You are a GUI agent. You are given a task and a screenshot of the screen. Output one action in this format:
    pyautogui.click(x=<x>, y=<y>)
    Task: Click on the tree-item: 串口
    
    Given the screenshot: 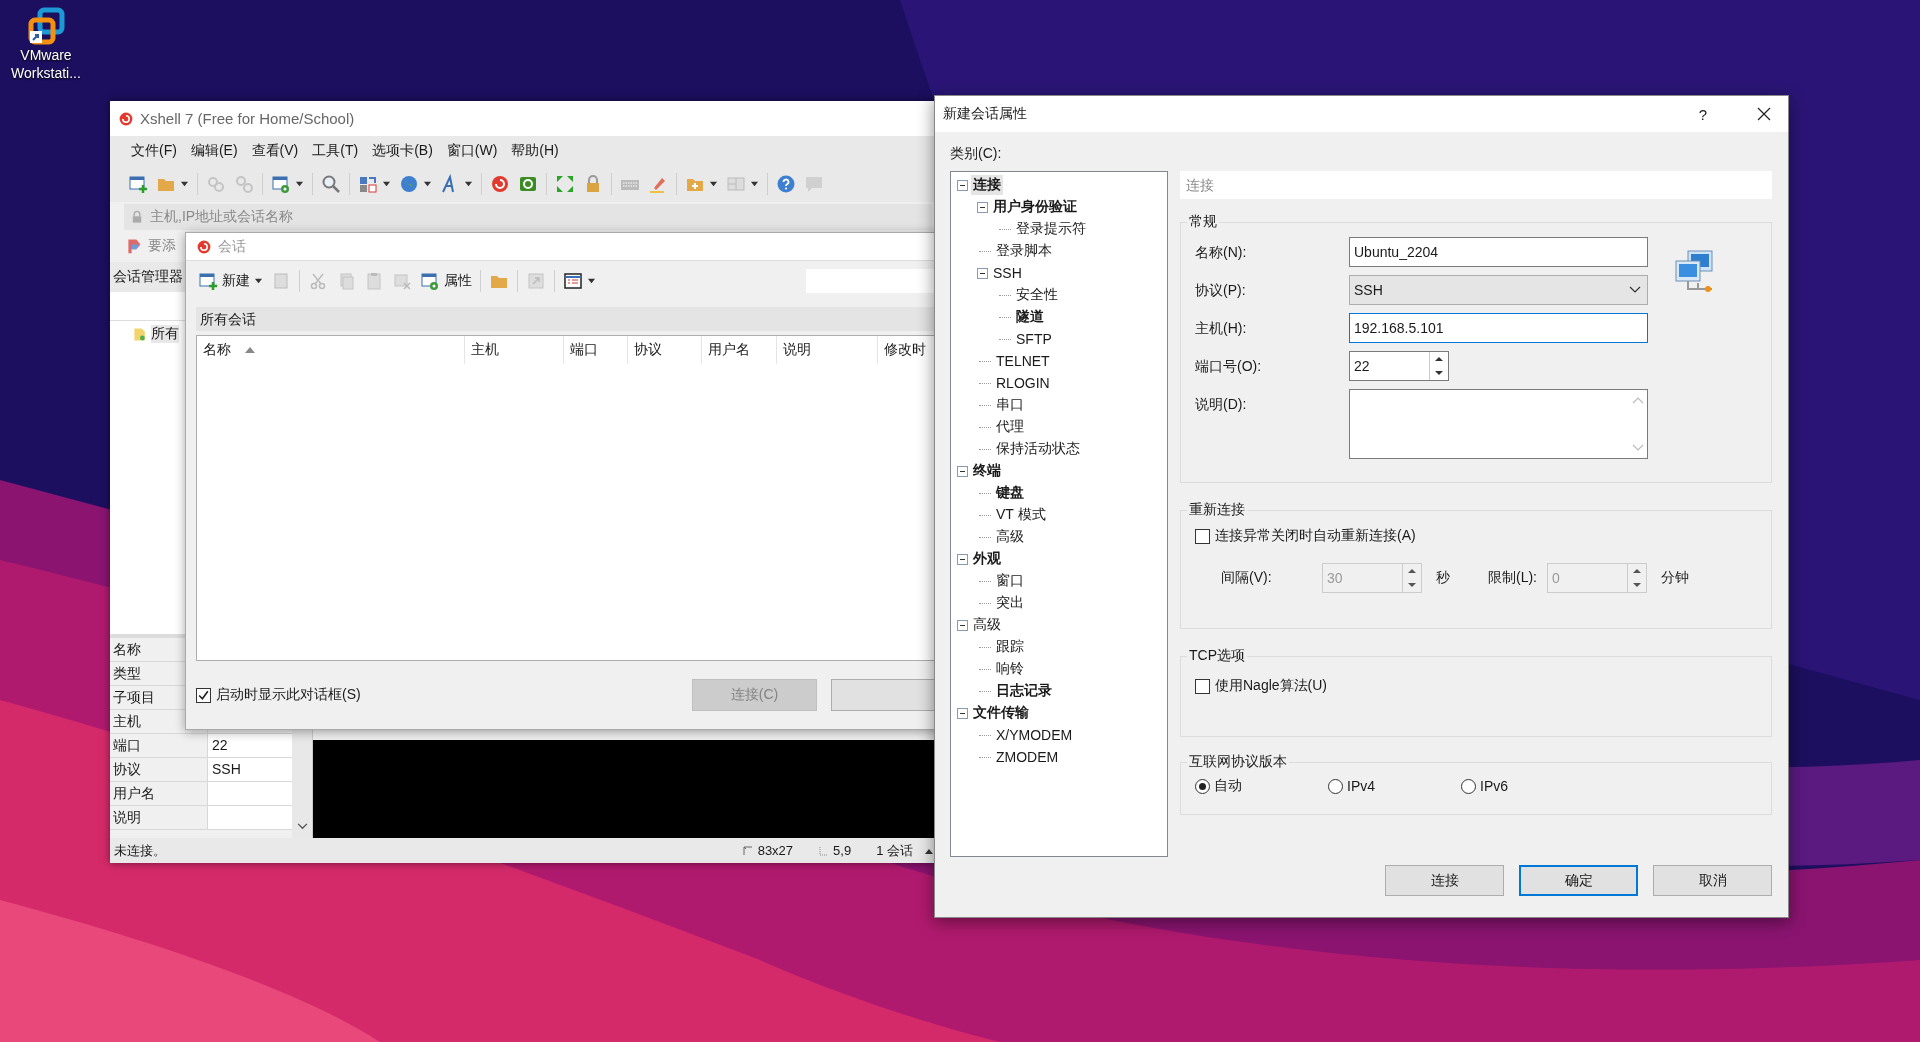 What is the action you would take?
    pyautogui.click(x=1010, y=405)
    